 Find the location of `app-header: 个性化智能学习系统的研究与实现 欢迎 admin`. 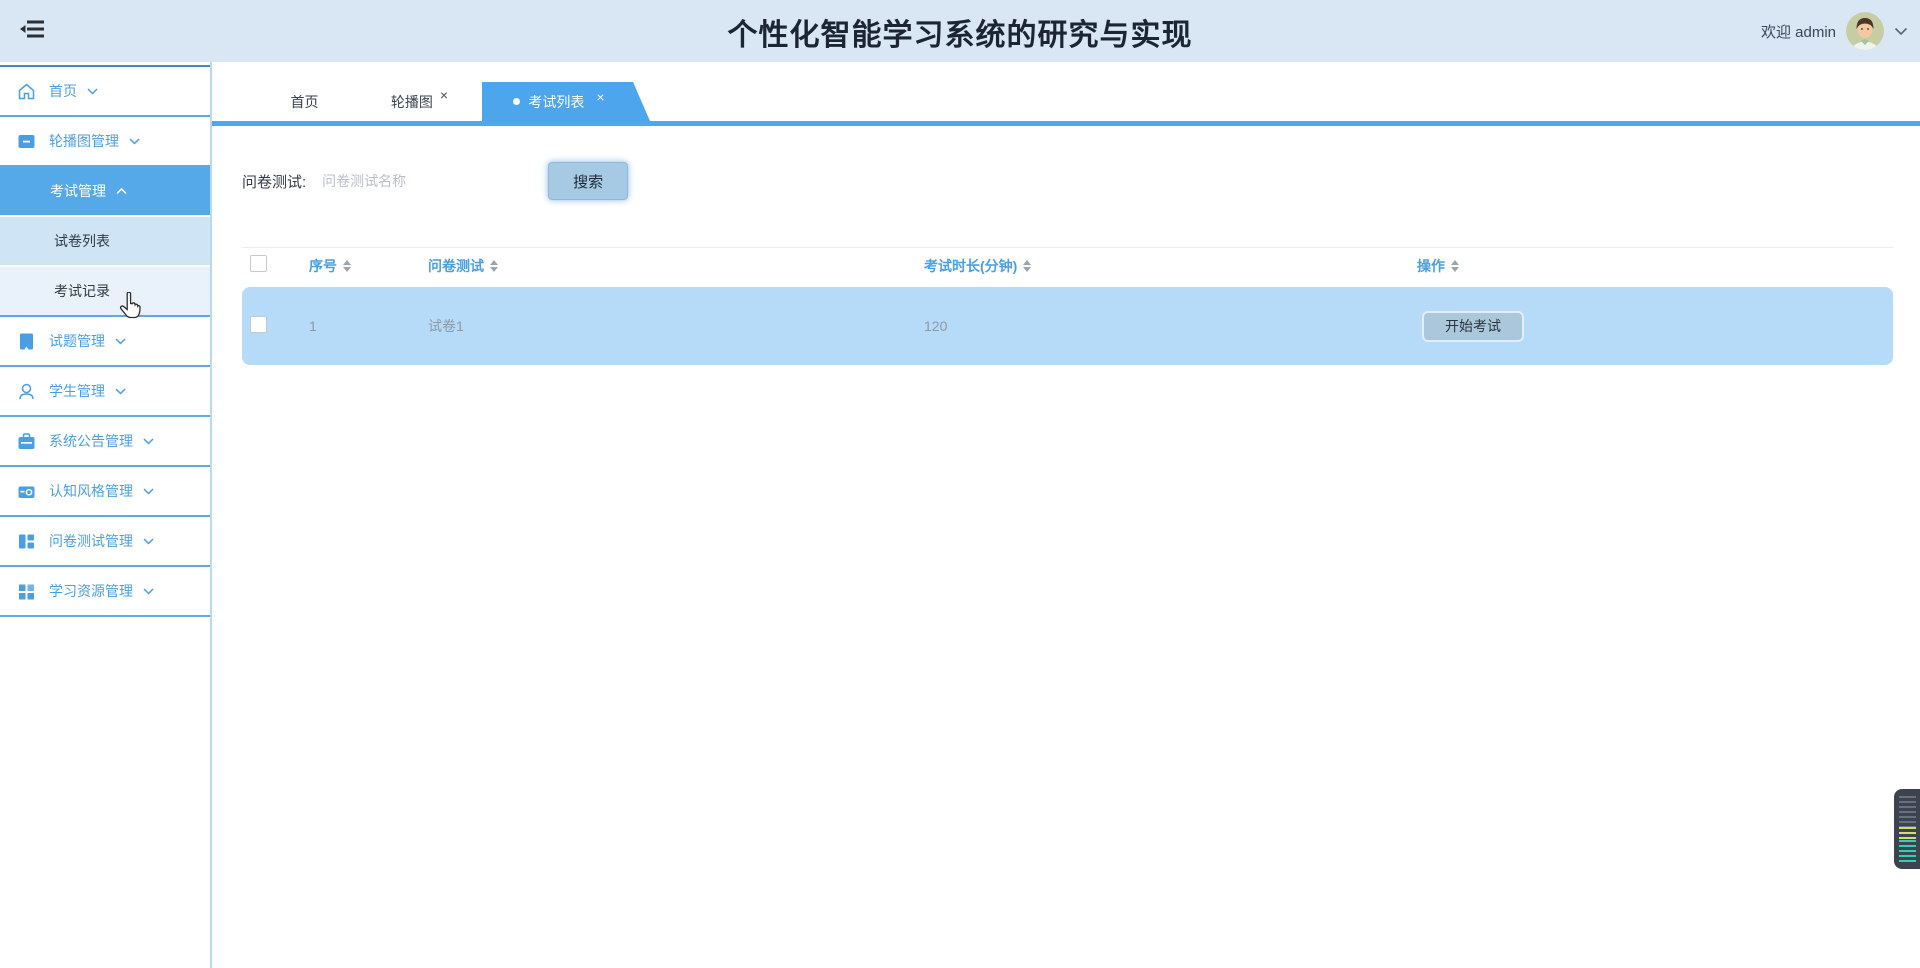

app-header: 个性化智能学习系统的研究与实现 欢迎 admin is located at coordinates (960, 31).